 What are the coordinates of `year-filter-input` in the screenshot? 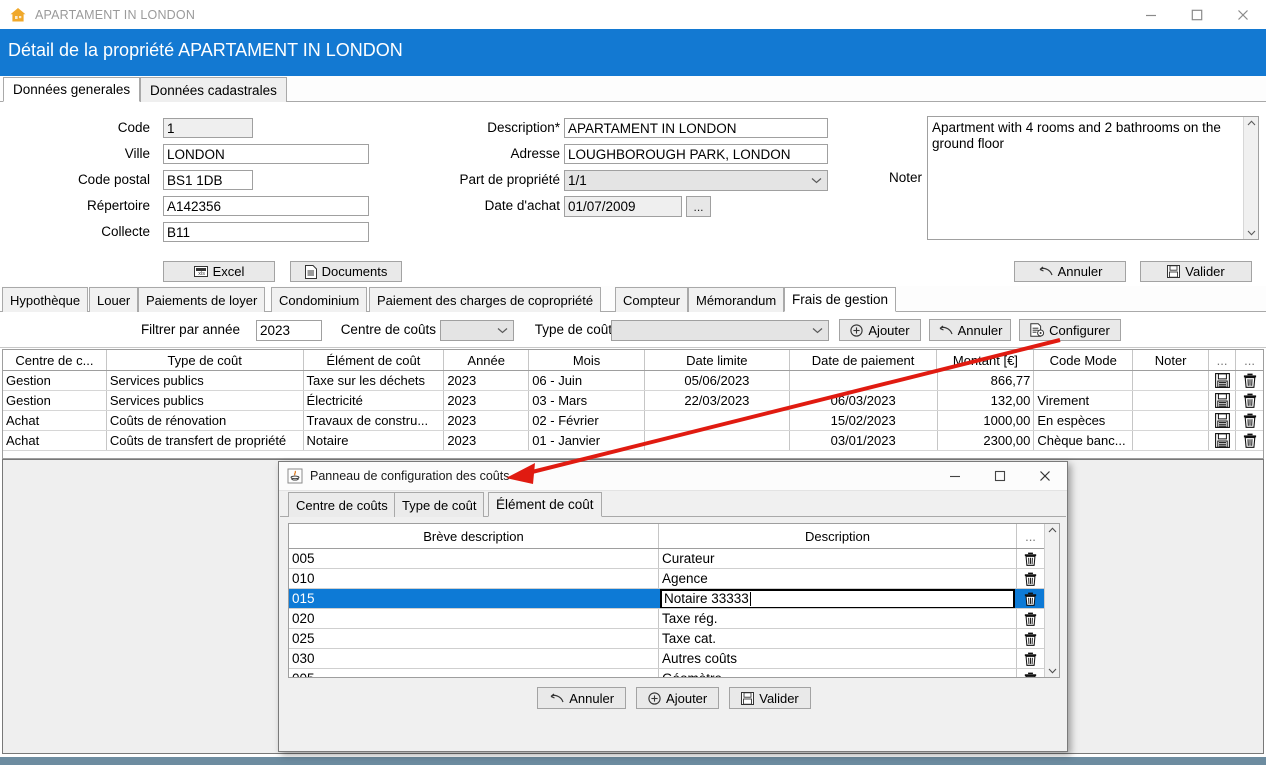 It's located at (289, 330).